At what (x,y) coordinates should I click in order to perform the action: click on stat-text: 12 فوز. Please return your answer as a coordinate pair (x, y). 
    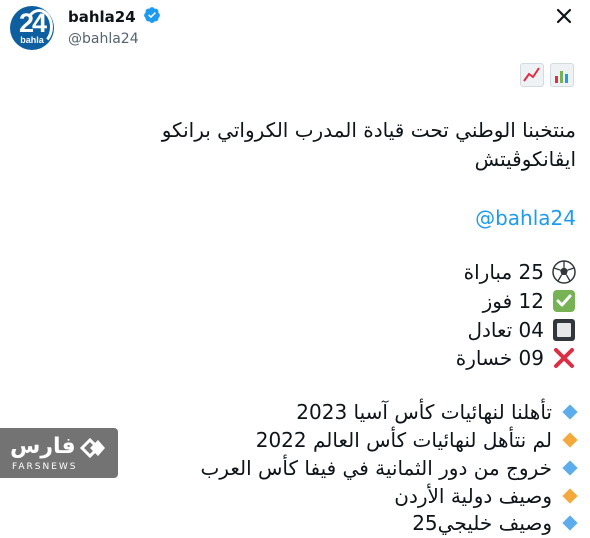
    Looking at the image, I should click on (513, 301).